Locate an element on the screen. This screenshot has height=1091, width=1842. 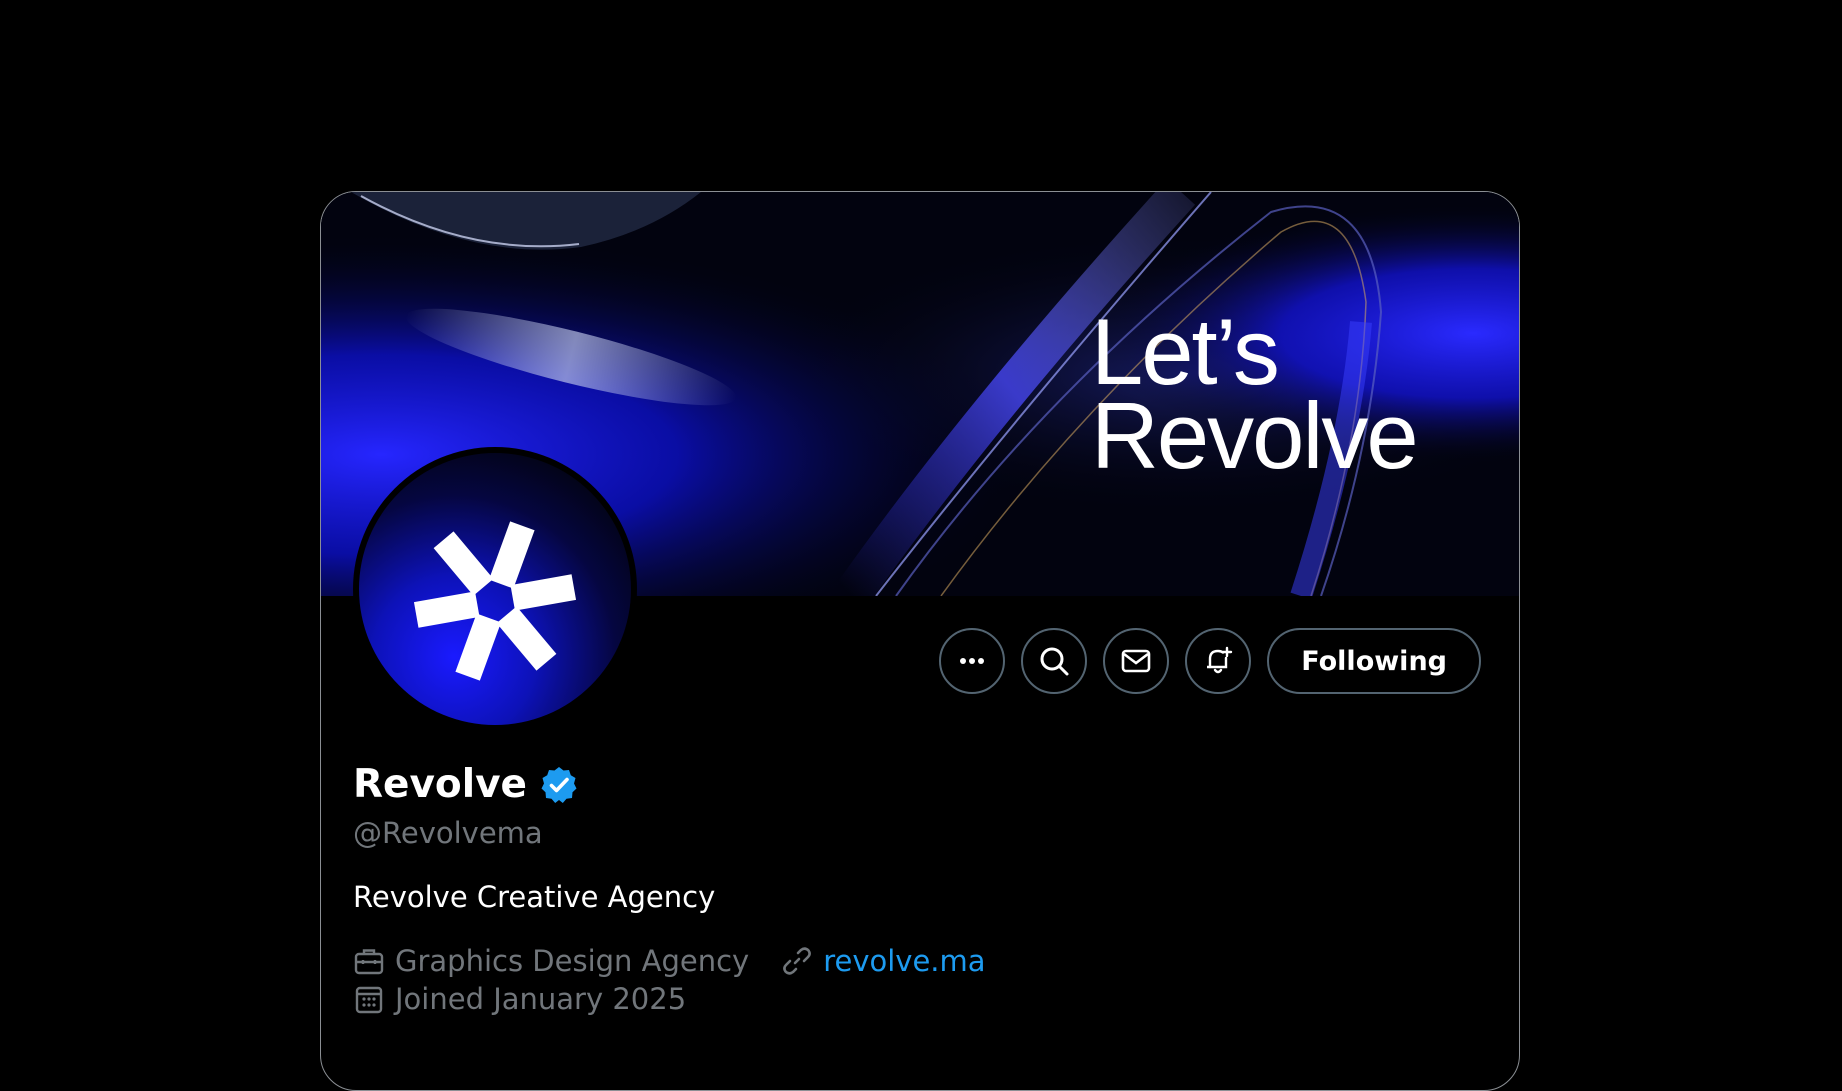
banner-headline-line1: Let’s is located at coordinates (1185, 351).